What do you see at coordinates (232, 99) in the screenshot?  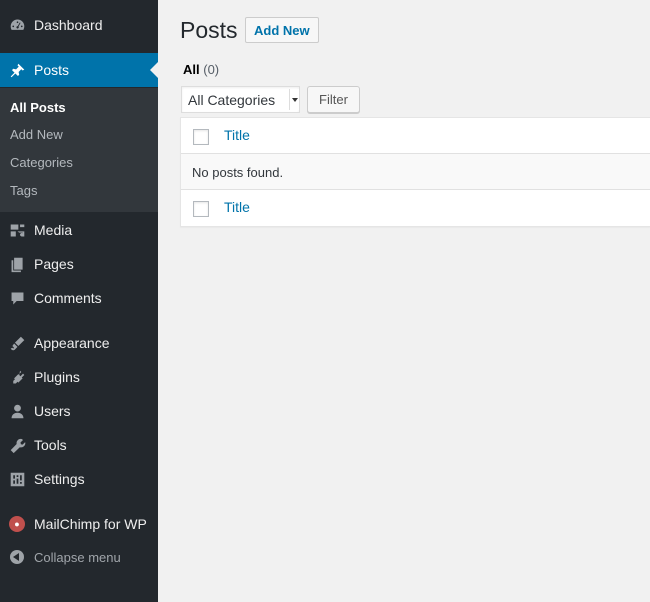 I see `category-select-value: All Categories` at bounding box center [232, 99].